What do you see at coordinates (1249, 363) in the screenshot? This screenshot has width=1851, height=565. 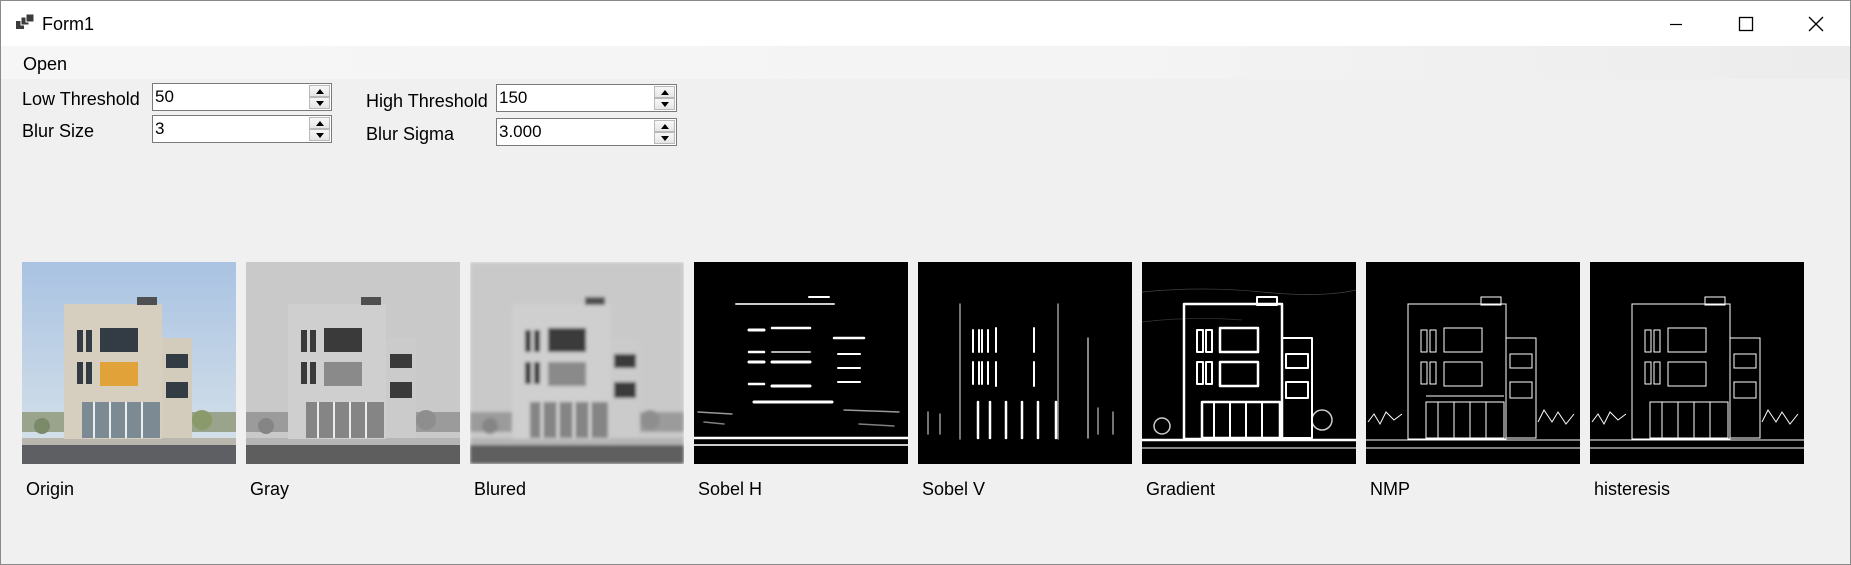 I see `gradient-image` at bounding box center [1249, 363].